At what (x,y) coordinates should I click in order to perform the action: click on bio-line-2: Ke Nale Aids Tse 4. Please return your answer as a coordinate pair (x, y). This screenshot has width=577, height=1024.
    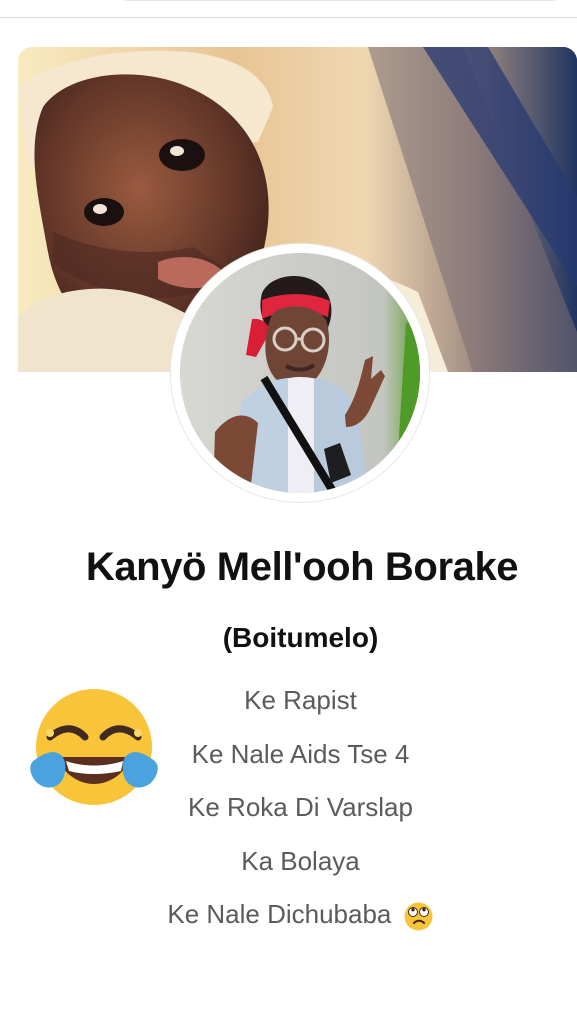
    Looking at the image, I should click on (300, 753).